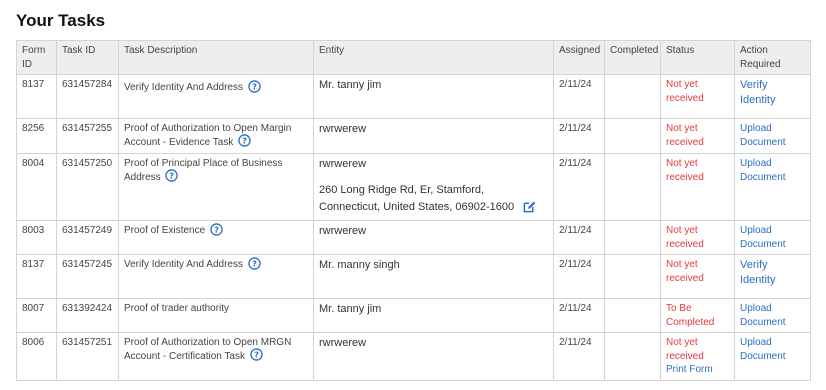  Describe the element at coordinates (402, 189) in the screenshot. I see `address-line: 260 Long Ridge Rd, Er, Stamford,` at that location.